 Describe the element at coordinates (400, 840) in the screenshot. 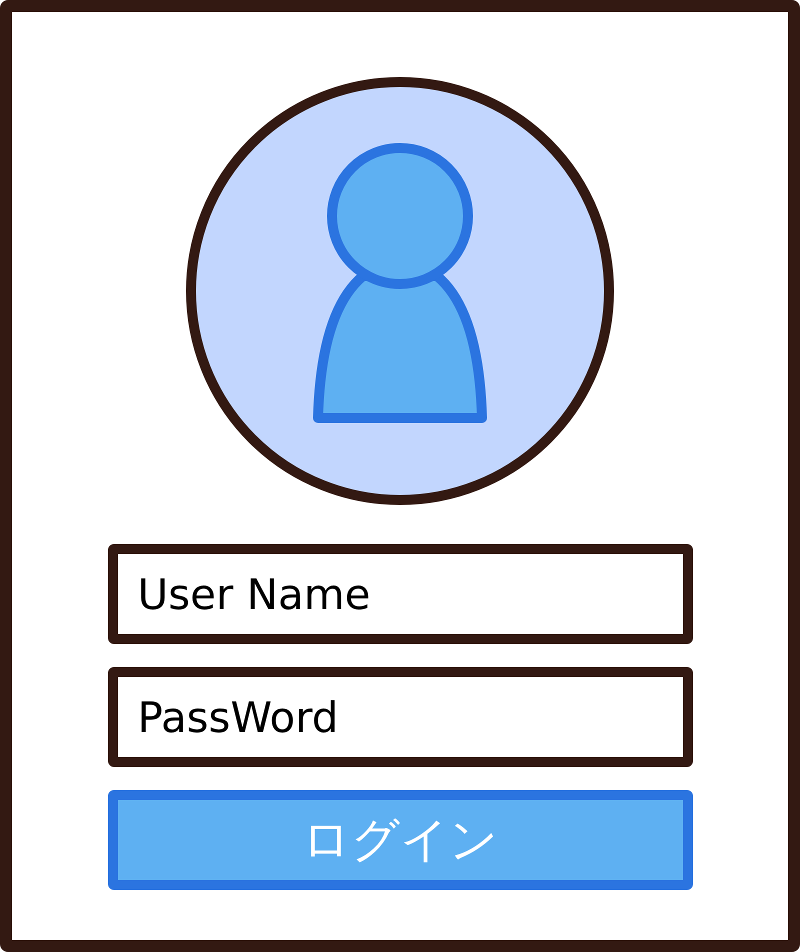

I see `login-button: ログイン` at that location.